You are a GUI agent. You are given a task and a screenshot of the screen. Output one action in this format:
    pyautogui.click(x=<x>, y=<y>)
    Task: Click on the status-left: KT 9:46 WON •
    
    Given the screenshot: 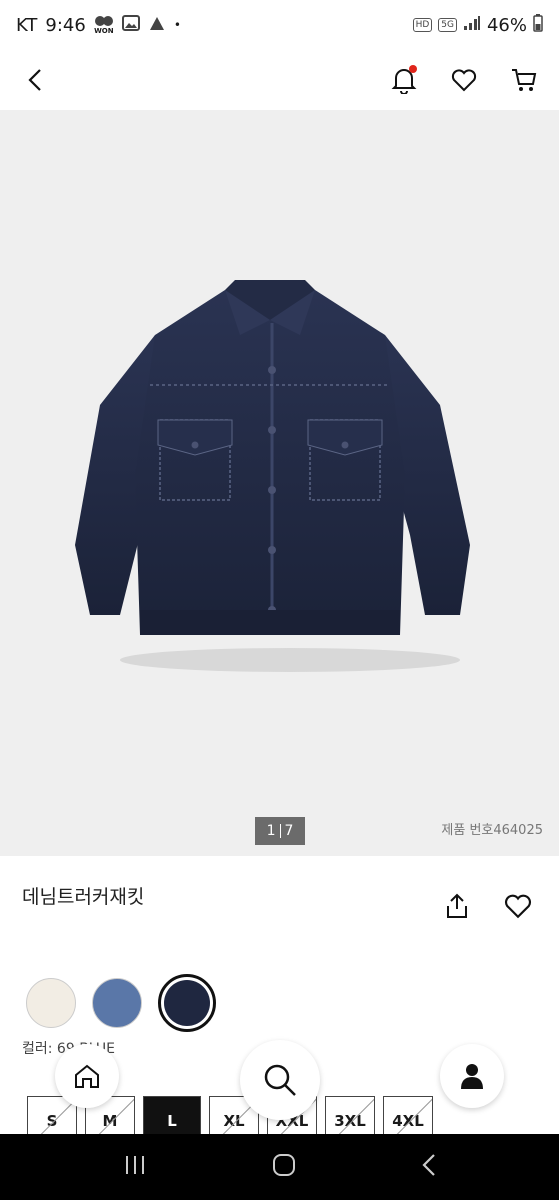 What is the action you would take?
    pyautogui.click(x=98, y=25)
    